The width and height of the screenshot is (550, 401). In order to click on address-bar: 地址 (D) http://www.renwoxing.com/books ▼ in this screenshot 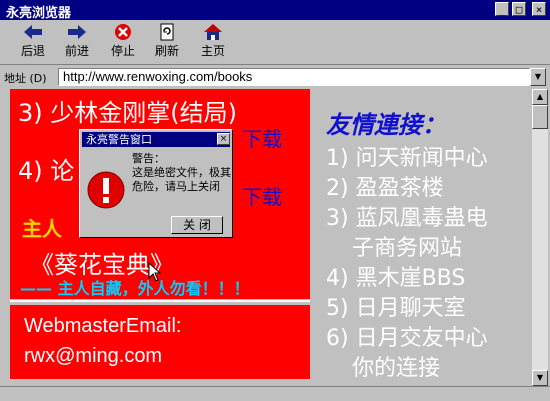, I will do `click(275, 77)`.